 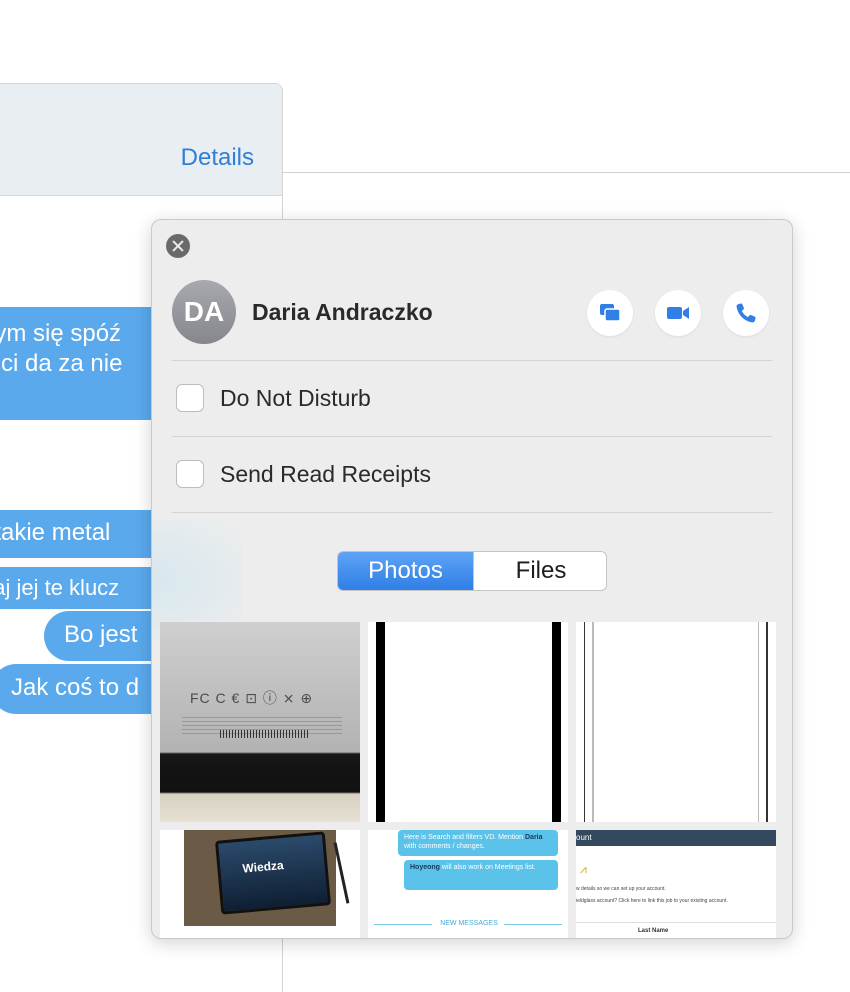 I want to click on chat-chip: Hoyeong will also work on Meetings list., so click(x=481, y=875).